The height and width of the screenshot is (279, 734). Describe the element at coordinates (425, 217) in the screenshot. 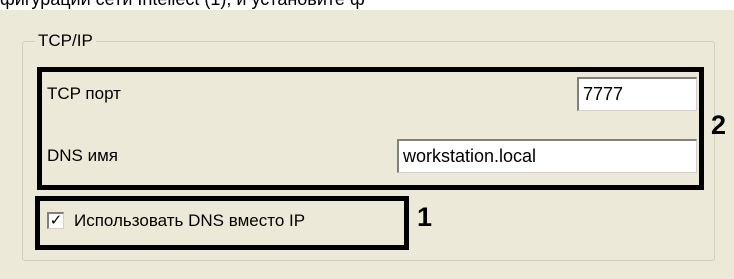

I see `callout-number-1: 1` at that location.